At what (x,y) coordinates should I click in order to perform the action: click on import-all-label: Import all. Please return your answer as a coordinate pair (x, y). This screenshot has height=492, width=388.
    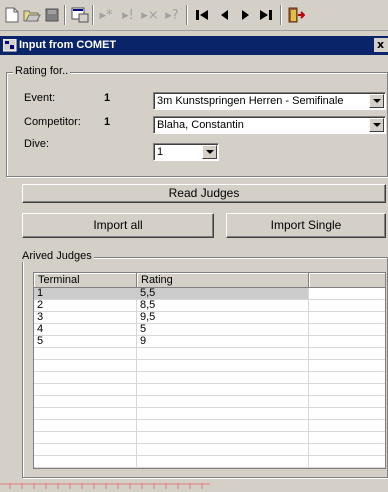
    Looking at the image, I should click on (118, 225).